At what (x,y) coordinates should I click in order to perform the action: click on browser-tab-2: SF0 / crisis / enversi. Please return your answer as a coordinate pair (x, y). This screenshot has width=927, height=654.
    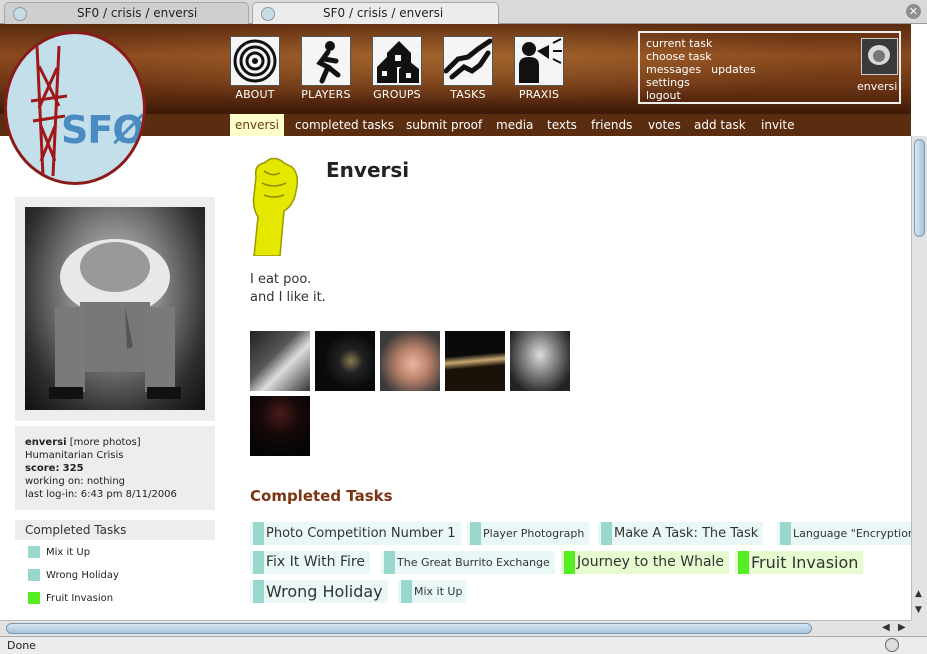
    Looking at the image, I should click on (375, 13).